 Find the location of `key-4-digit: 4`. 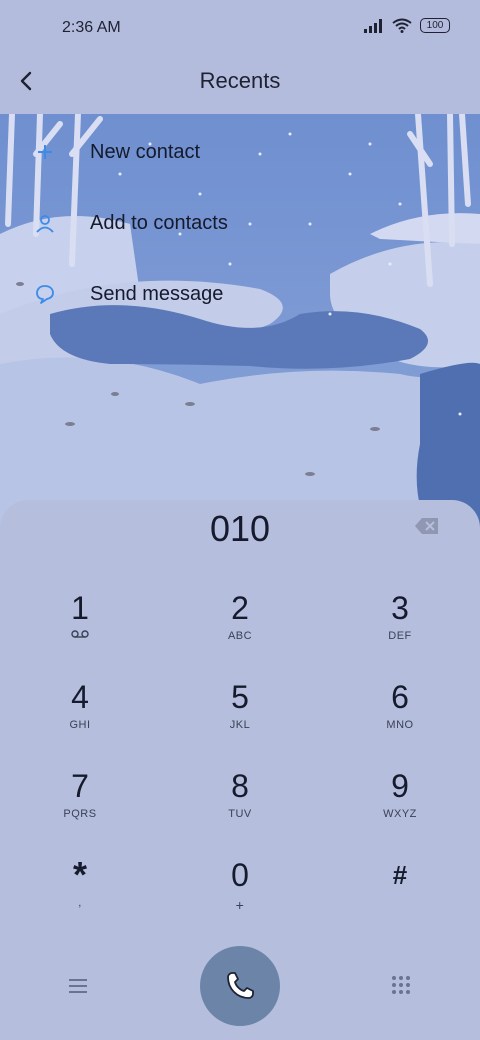

key-4-digit: 4 is located at coordinates (80, 697).